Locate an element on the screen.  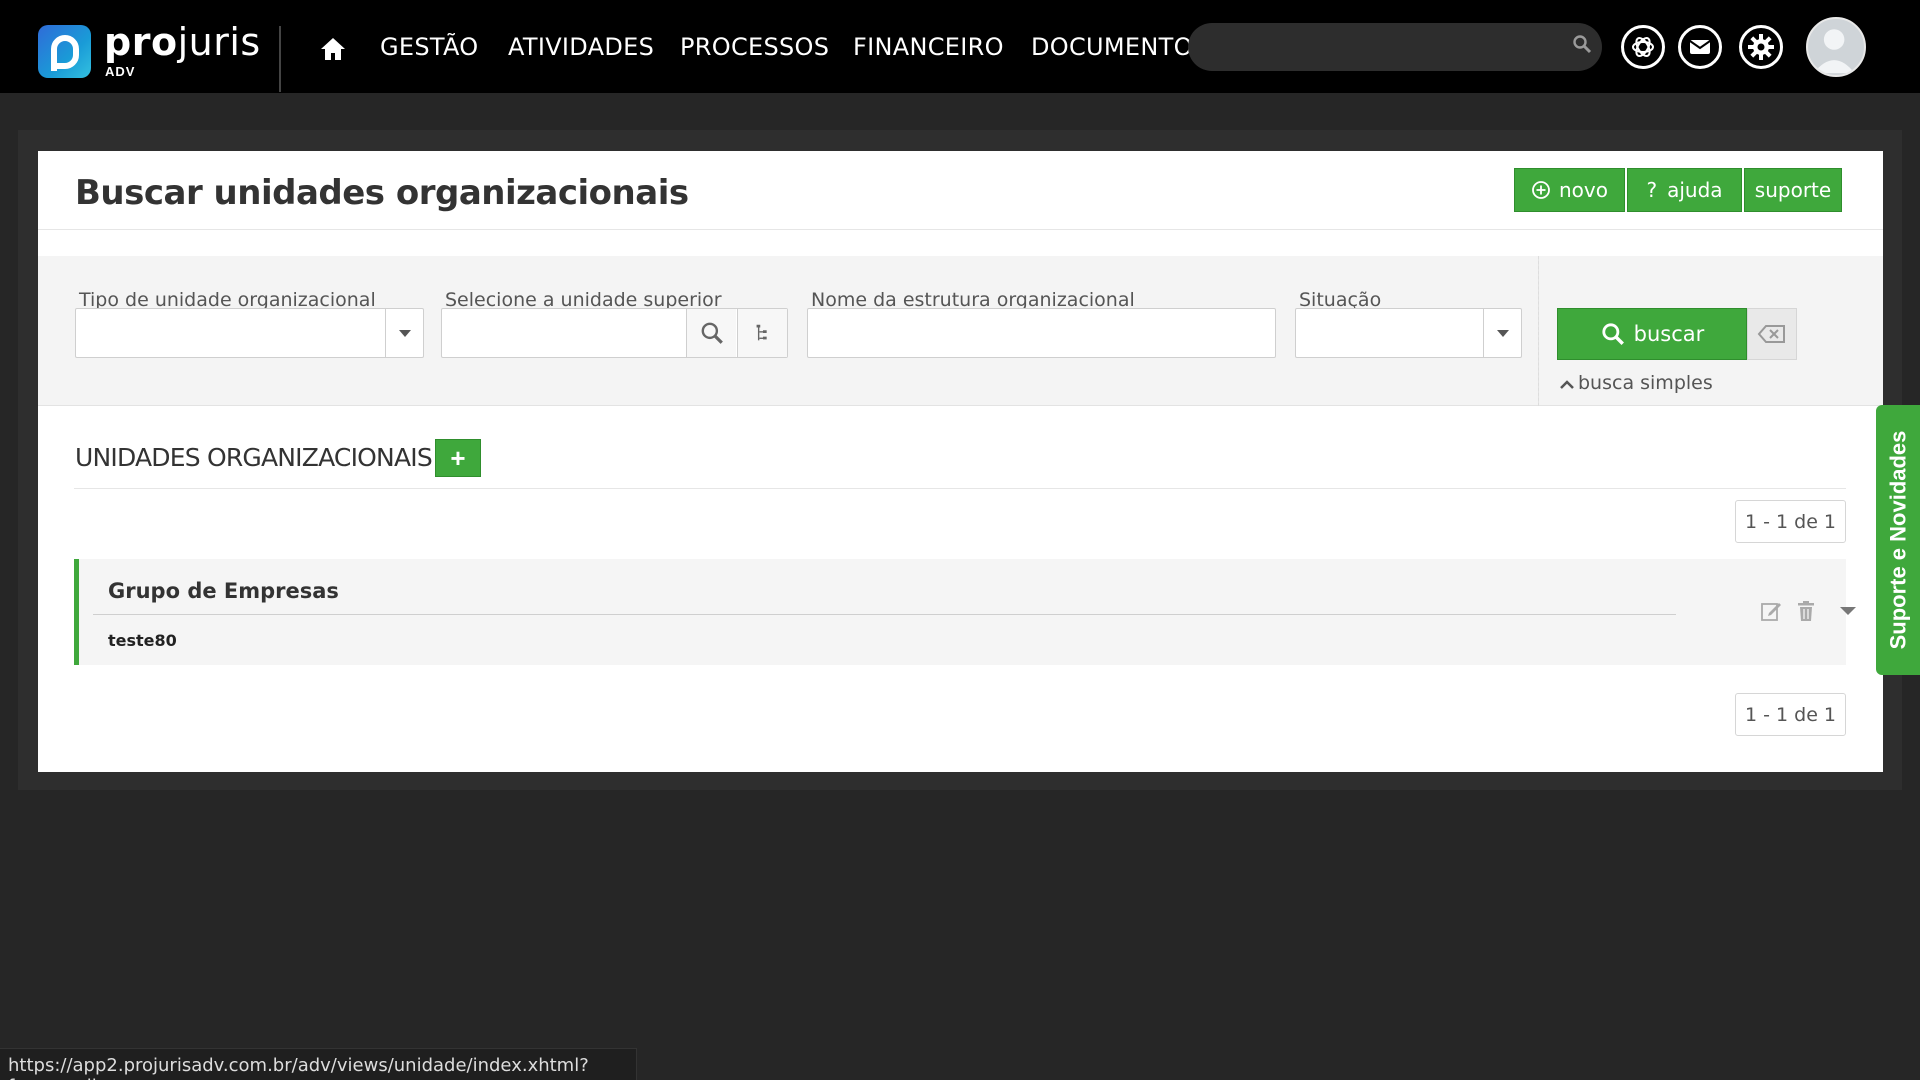
global-search-input is located at coordinates (1395, 47).